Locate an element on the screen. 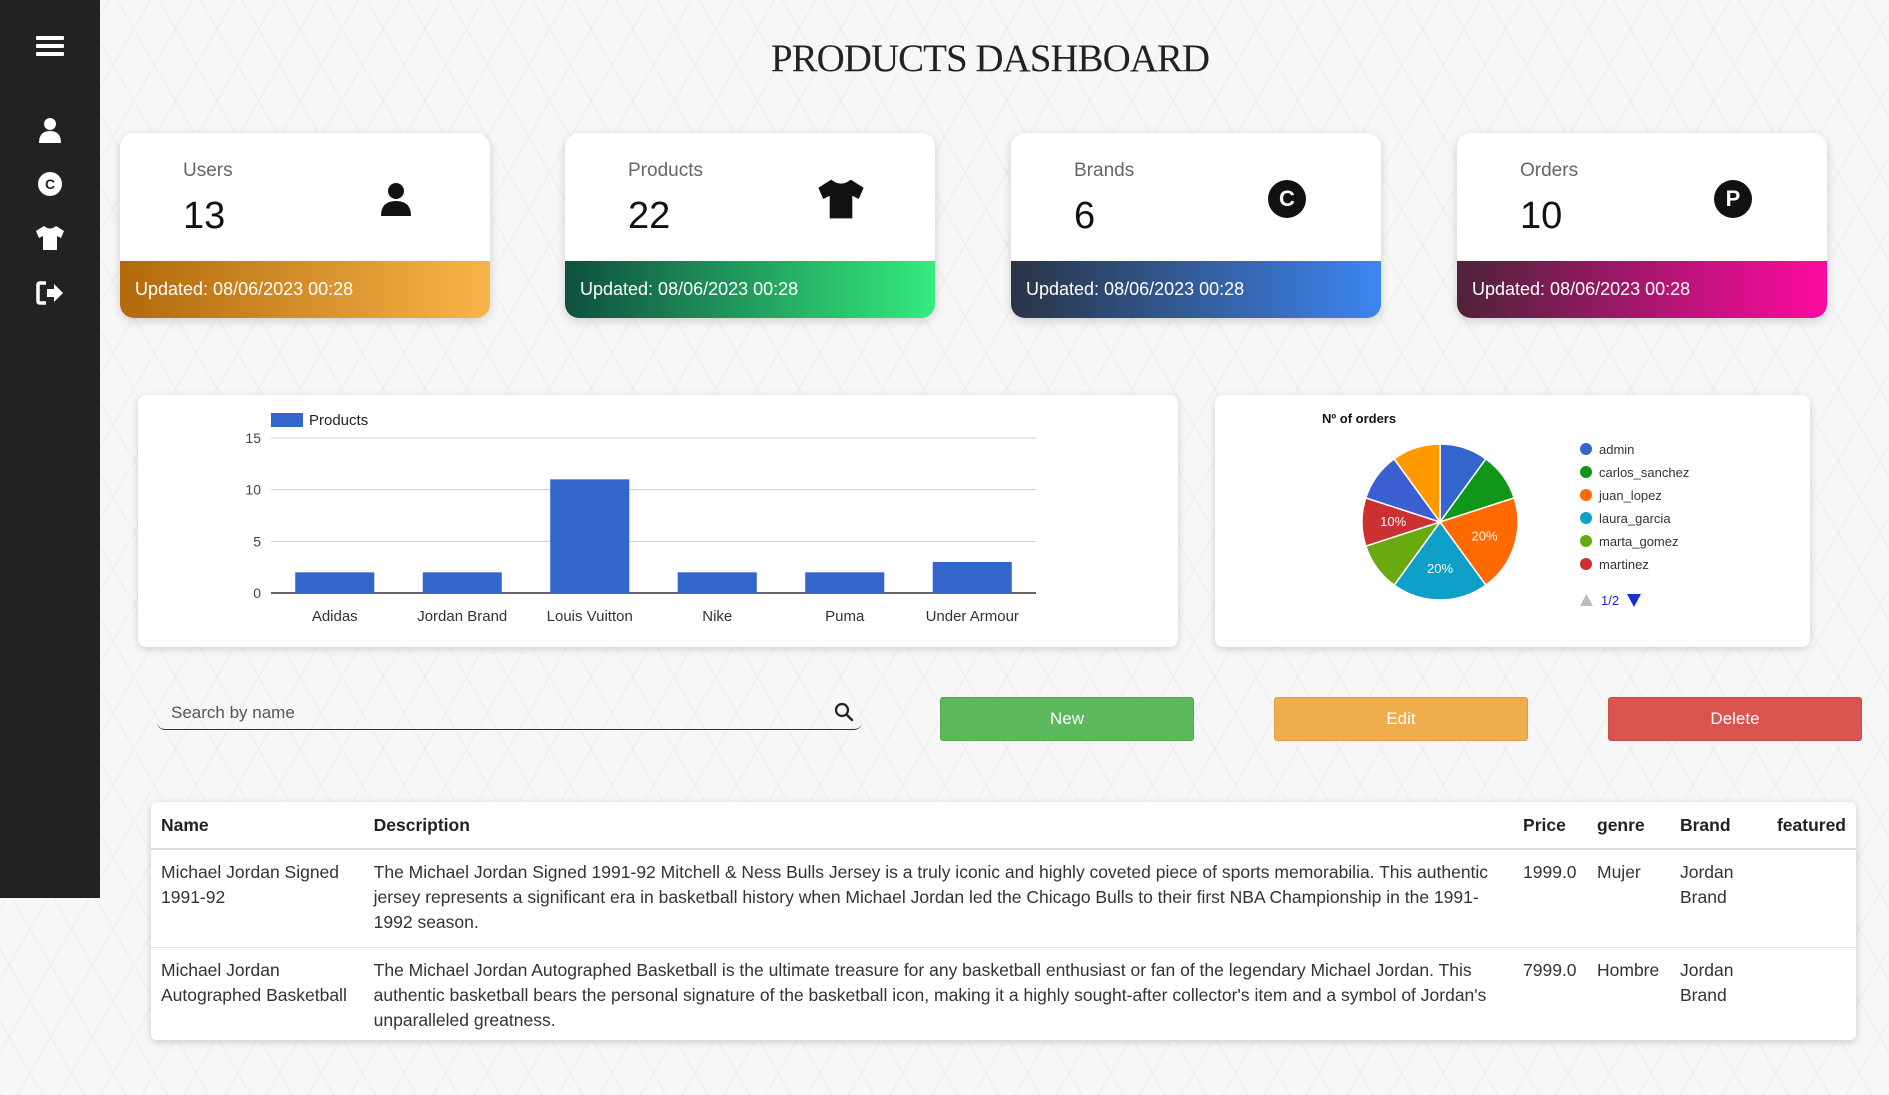 This screenshot has height=1095, width=1889. stat-value: 6 is located at coordinates (1085, 216).